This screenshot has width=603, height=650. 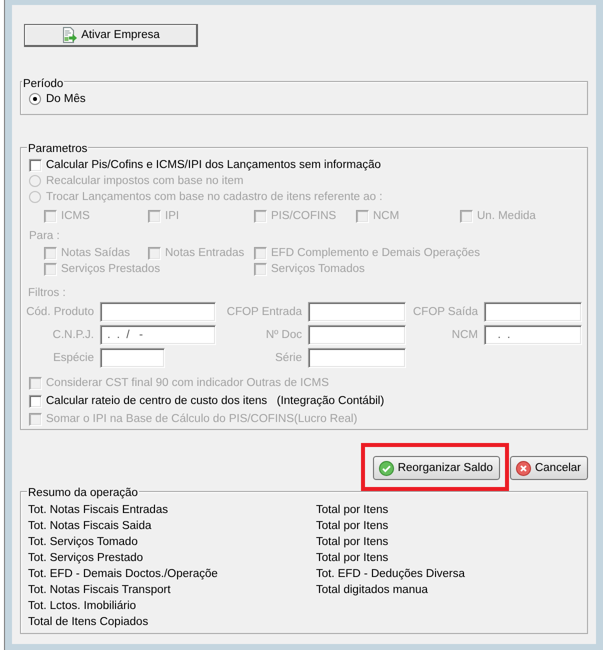 I want to click on checkbox-label: EFD Complemento e Demais Operações, so click(x=375, y=253).